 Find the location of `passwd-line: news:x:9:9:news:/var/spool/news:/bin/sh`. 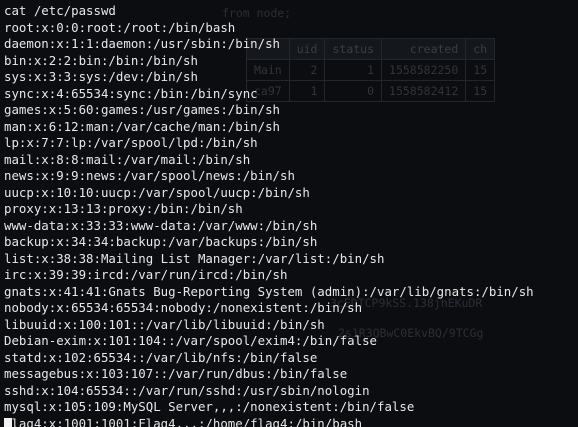

passwd-line: news:x:9:9:news:/var/spool/news:/bin/sh is located at coordinates (149, 175).